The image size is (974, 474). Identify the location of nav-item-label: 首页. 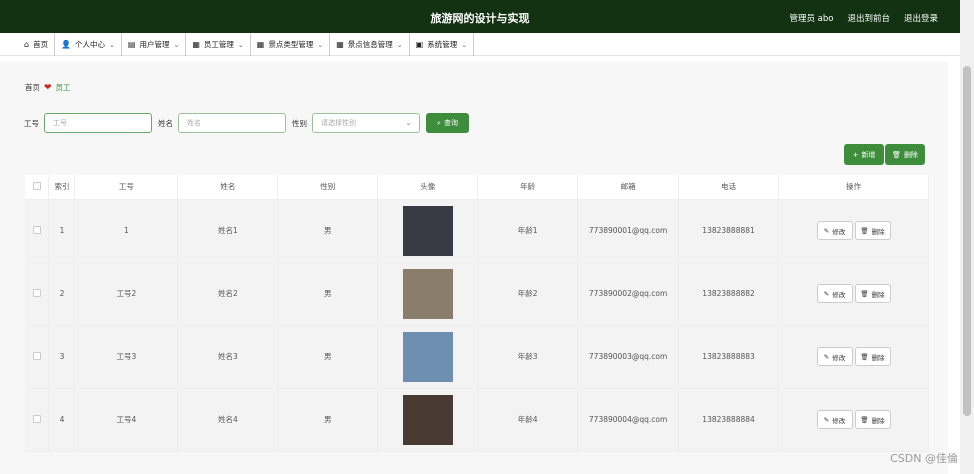
(41, 44).